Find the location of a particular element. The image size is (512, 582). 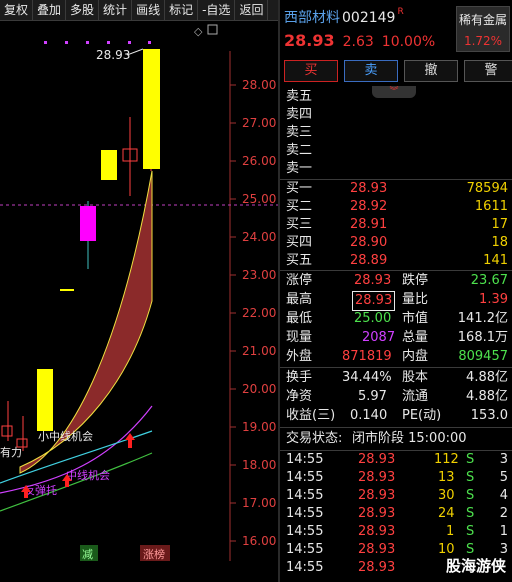

ask-label: 卖一 is located at coordinates (299, 168).